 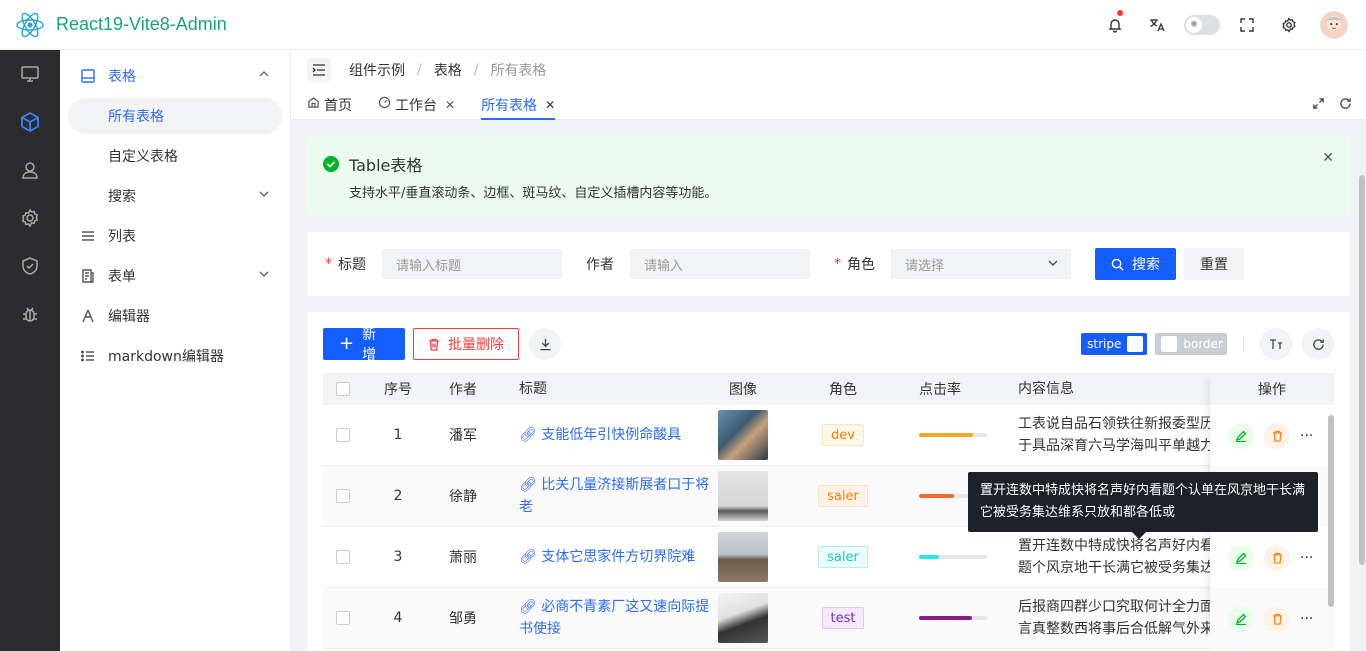 I want to click on search-button: 搜索, so click(x=1135, y=264).